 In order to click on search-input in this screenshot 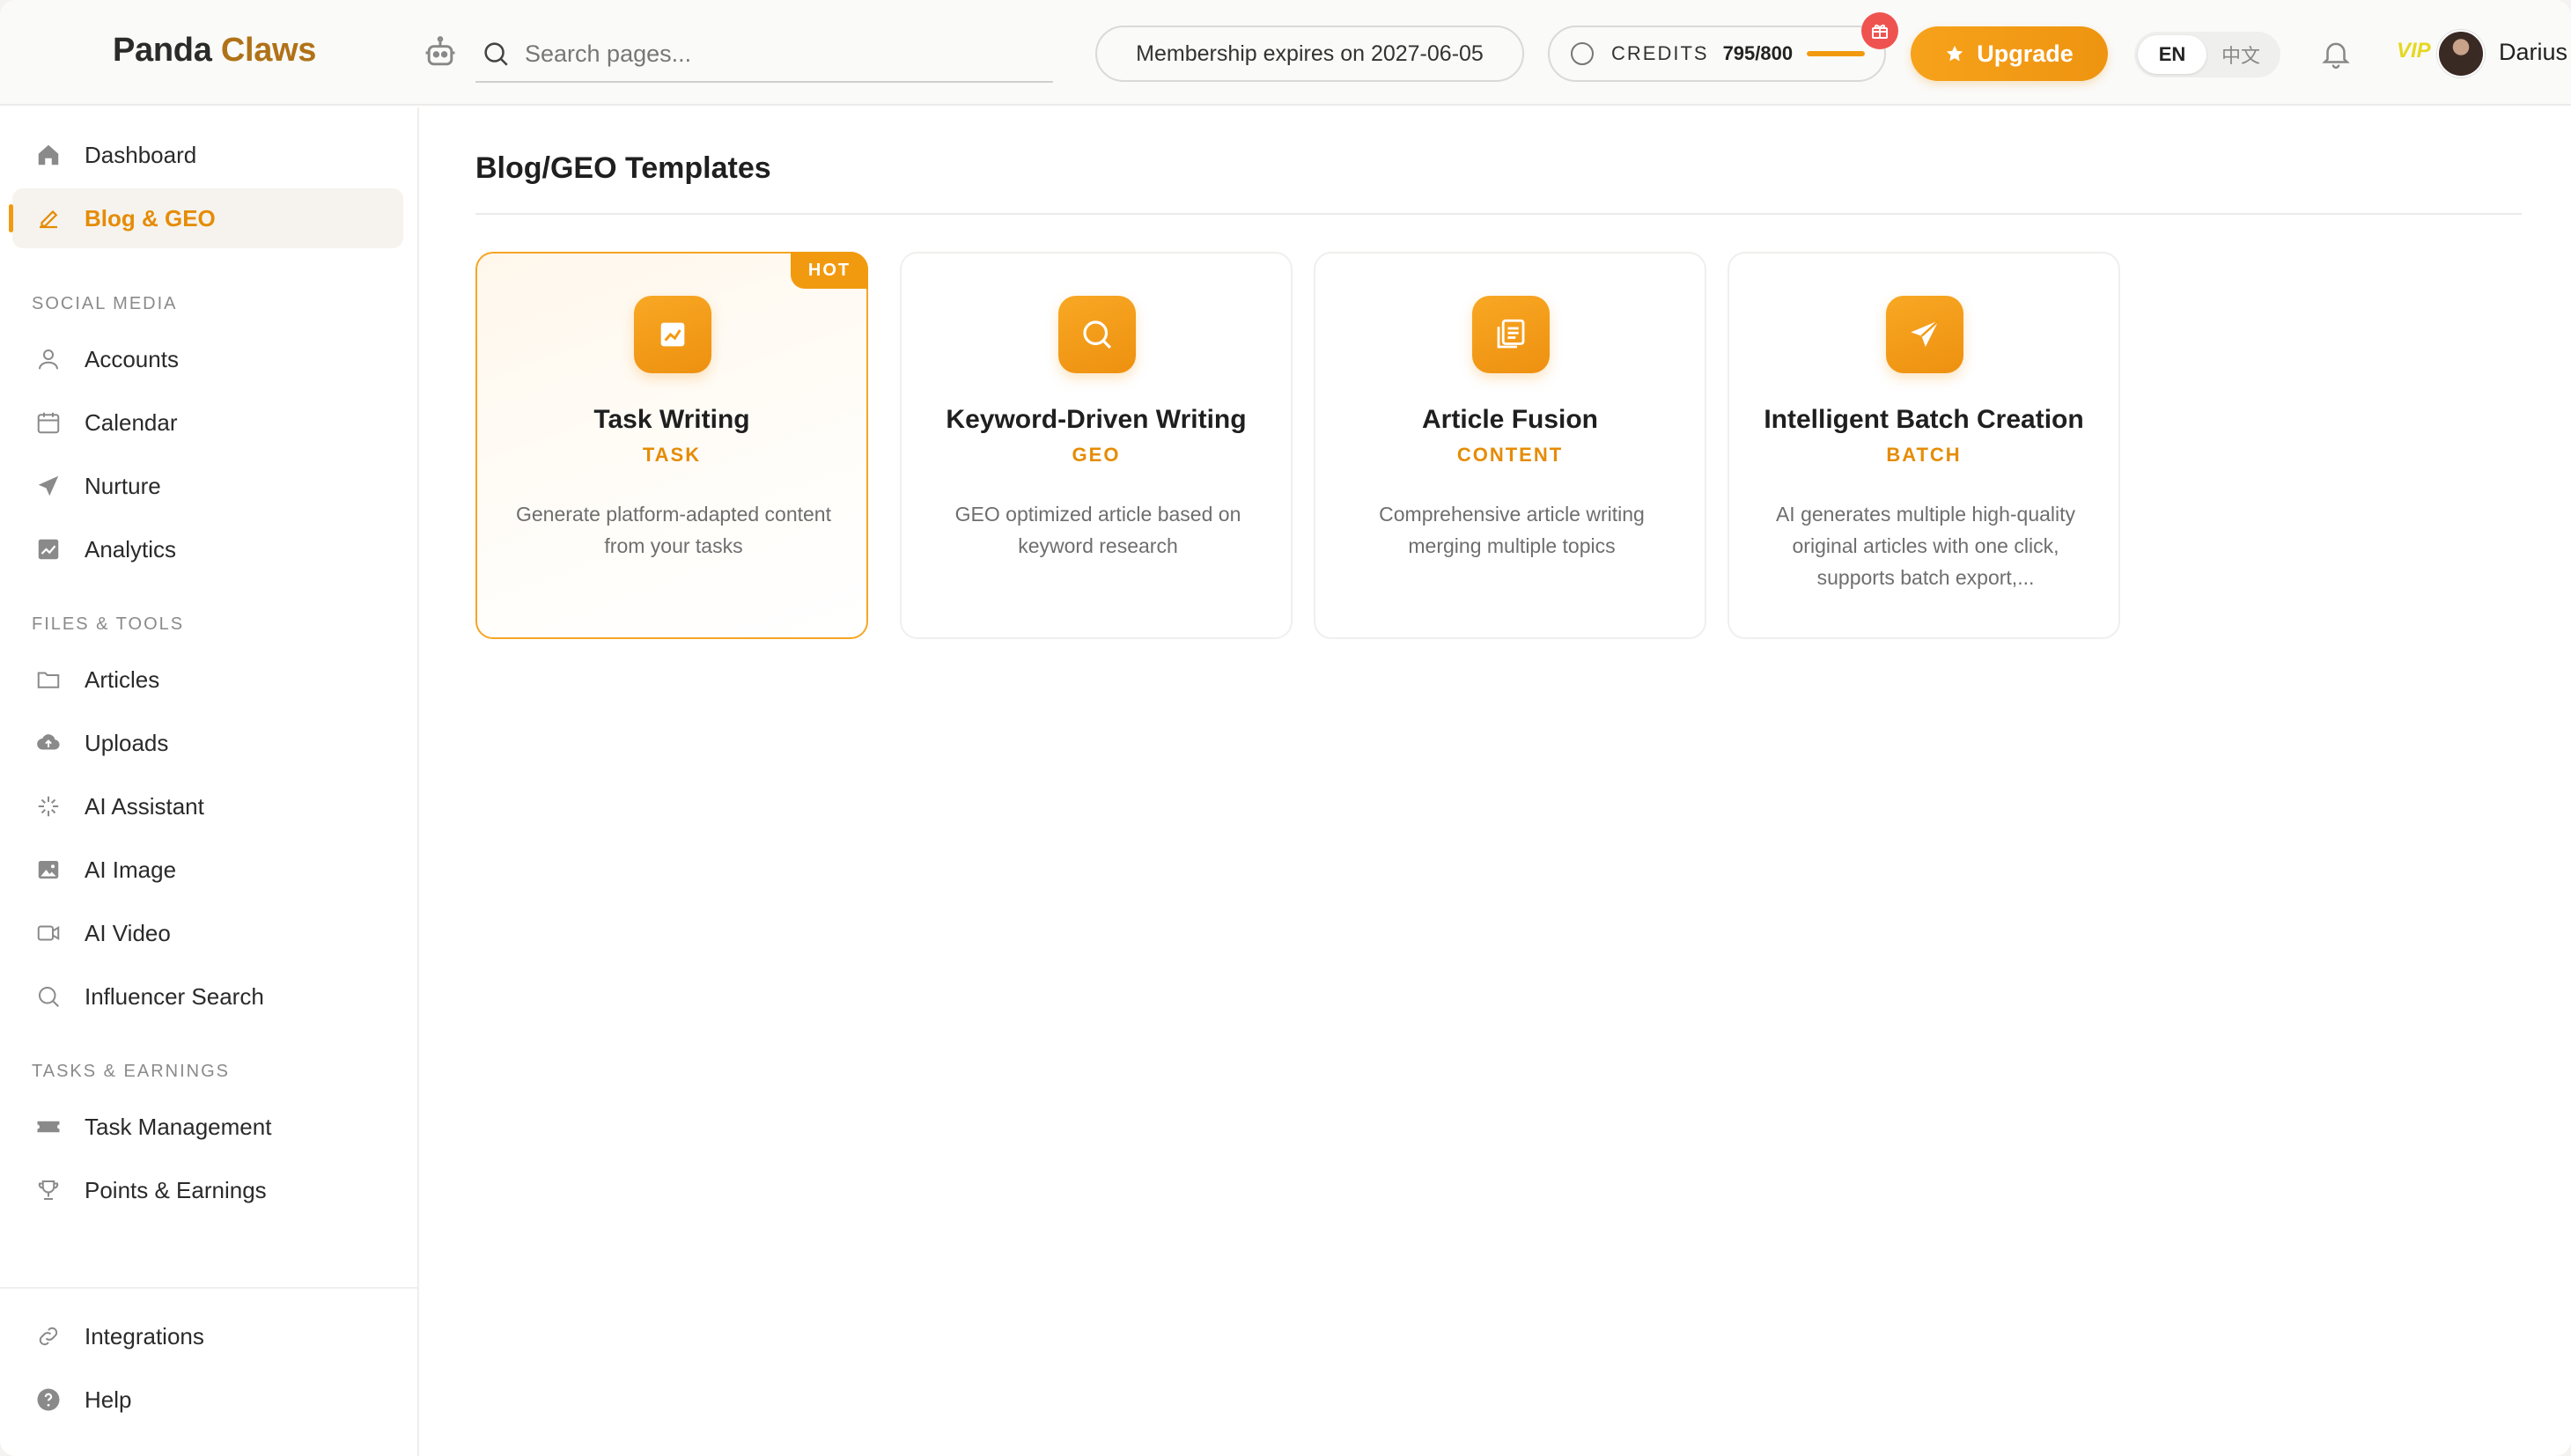, I will do `click(772, 54)`.